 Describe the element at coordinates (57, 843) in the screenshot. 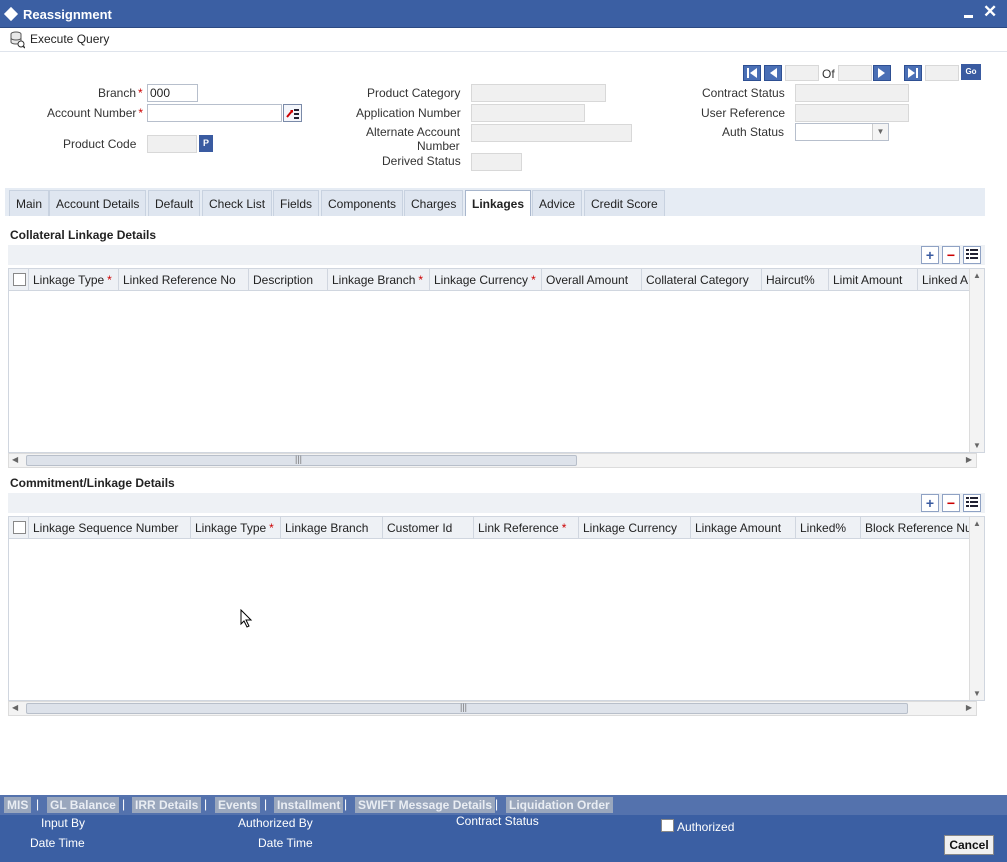

I see `date-time-label-1: Date Time` at that location.